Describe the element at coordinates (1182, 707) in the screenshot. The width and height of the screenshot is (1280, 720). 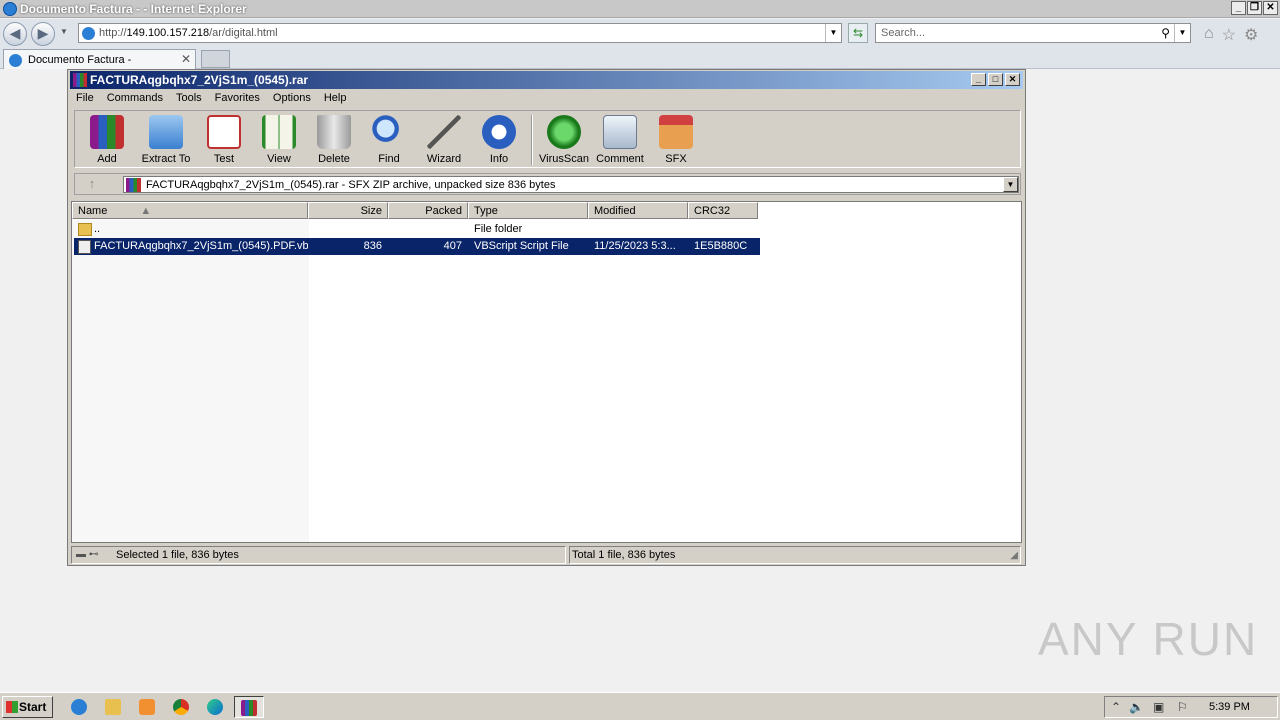
I see `action-center-flag-icon: ⚐` at that location.